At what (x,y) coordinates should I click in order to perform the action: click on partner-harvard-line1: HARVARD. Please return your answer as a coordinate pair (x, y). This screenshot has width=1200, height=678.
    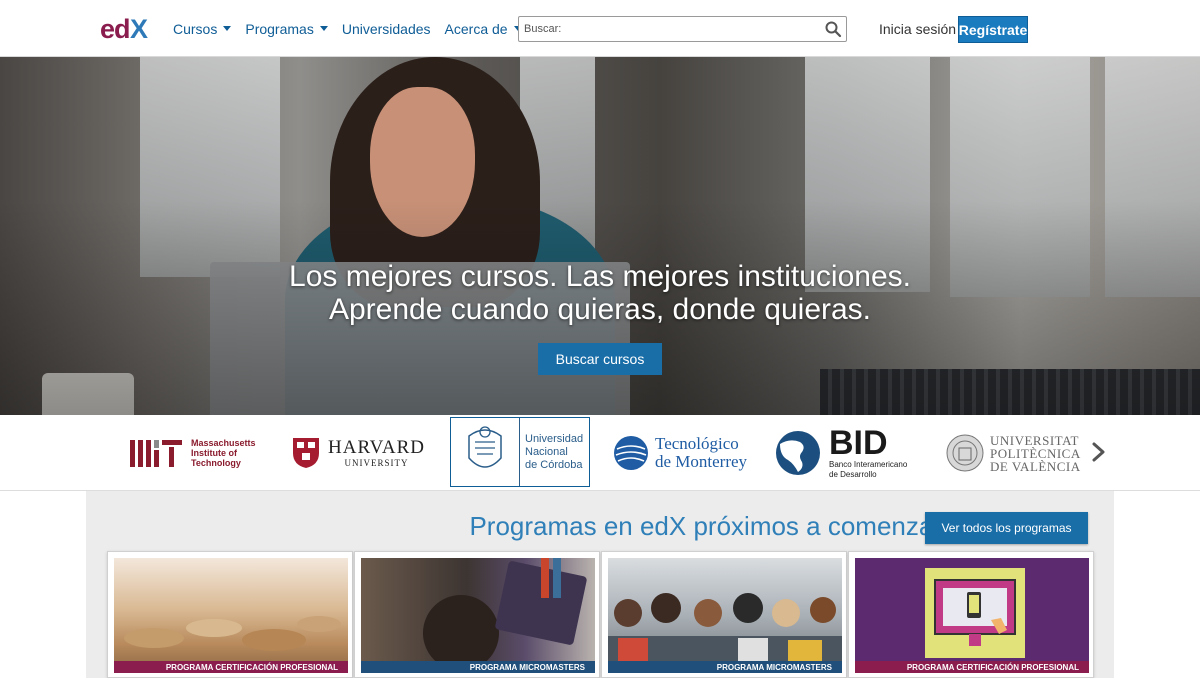
    Looking at the image, I should click on (376, 447).